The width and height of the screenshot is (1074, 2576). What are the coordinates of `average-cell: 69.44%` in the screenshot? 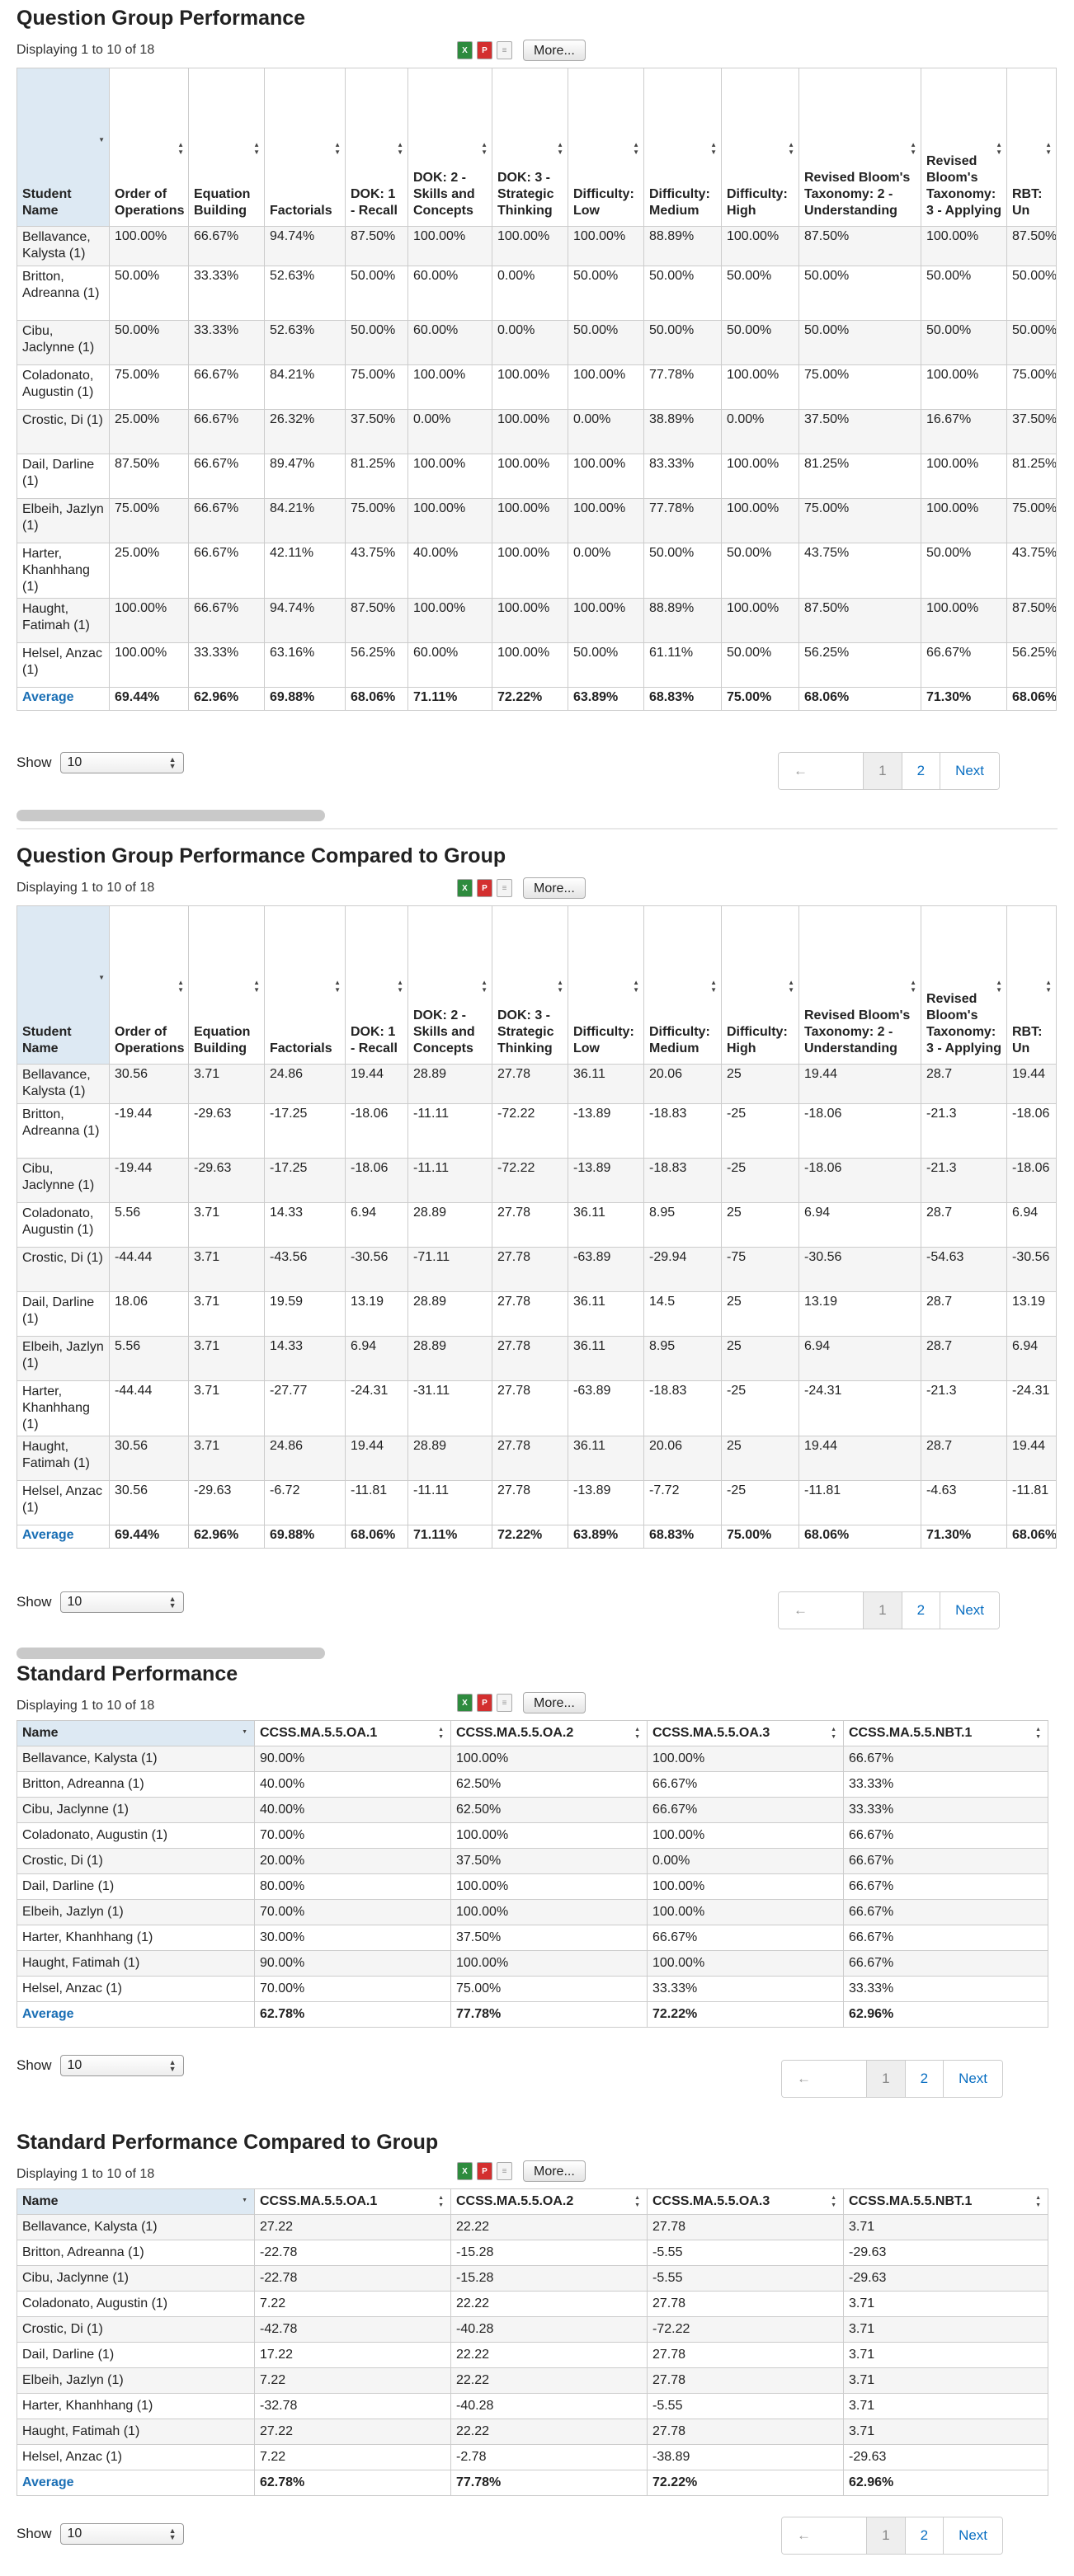 It's located at (149, 1537).